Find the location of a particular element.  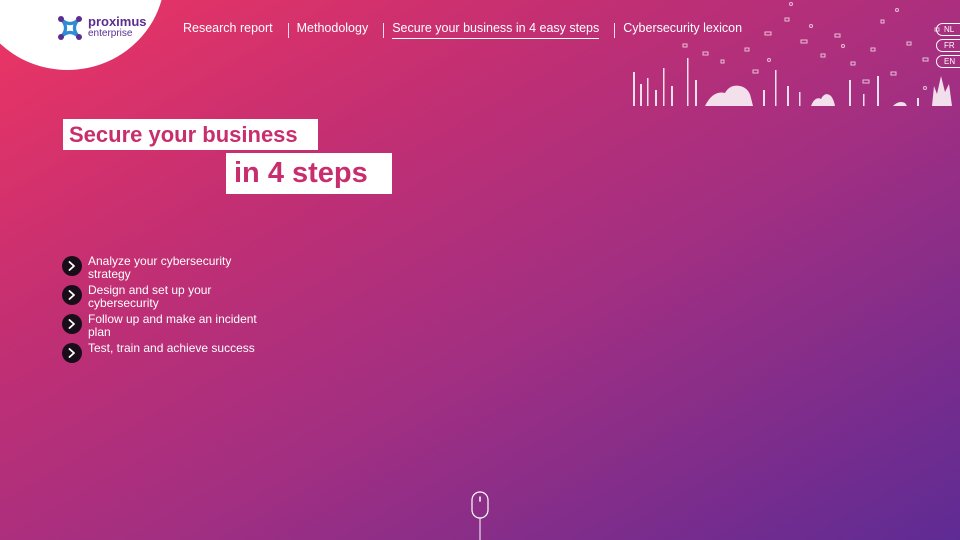

hero-title-line-2: in 4 steps is located at coordinates (309, 173).